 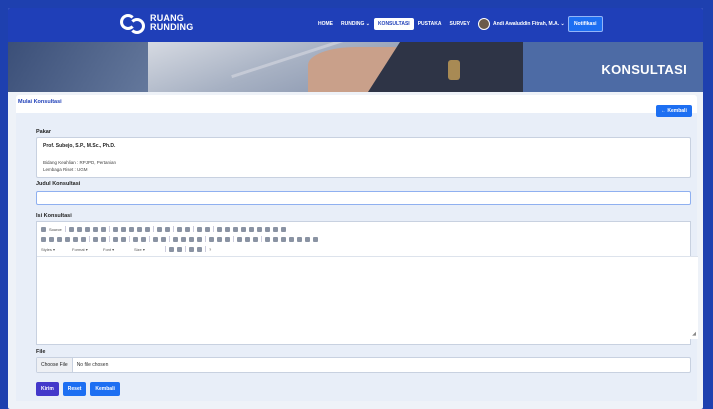 What do you see at coordinates (275, 239) in the screenshot?
I see `table-icon` at bounding box center [275, 239].